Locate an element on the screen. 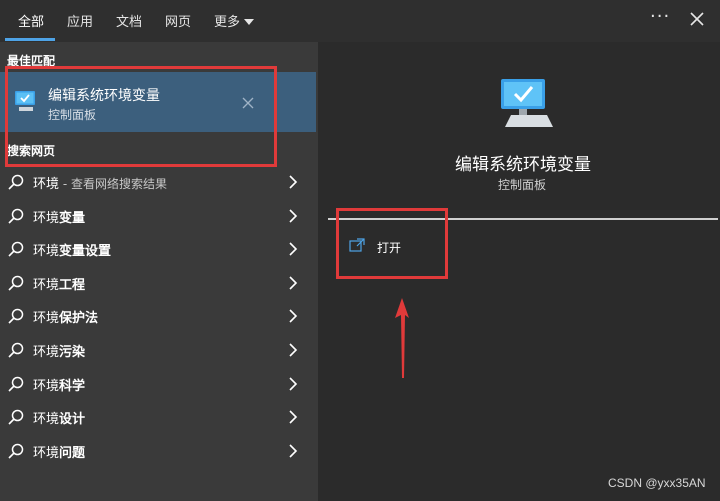  preview-subtitle: 控制面板 is located at coordinates (522, 185).